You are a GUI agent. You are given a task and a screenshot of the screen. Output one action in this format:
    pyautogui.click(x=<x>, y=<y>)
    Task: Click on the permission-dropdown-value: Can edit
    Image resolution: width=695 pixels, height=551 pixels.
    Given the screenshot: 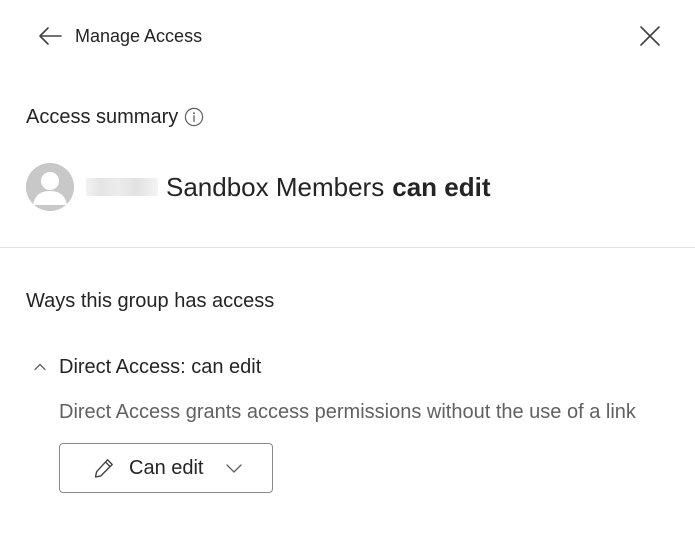 What is the action you would take?
    pyautogui.click(x=166, y=468)
    